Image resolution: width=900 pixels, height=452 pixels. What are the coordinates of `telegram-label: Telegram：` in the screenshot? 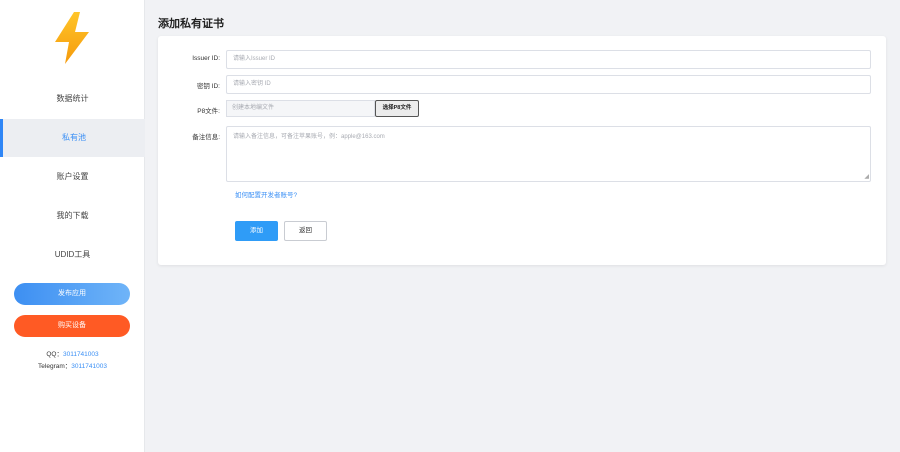 It's located at (55, 366).